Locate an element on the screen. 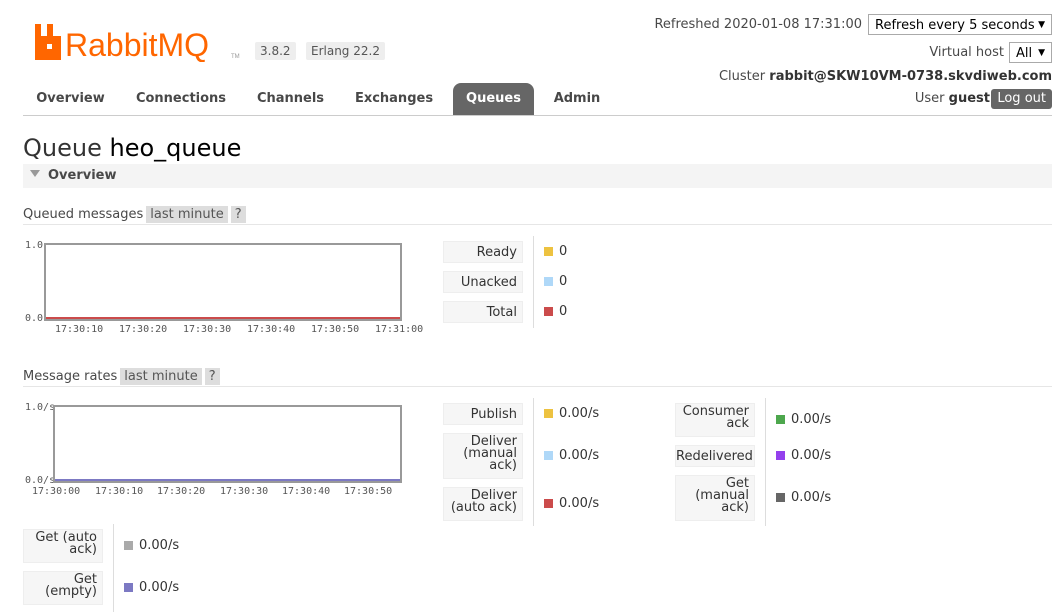  virtual-host-select: All ▼ is located at coordinates (1030, 52).